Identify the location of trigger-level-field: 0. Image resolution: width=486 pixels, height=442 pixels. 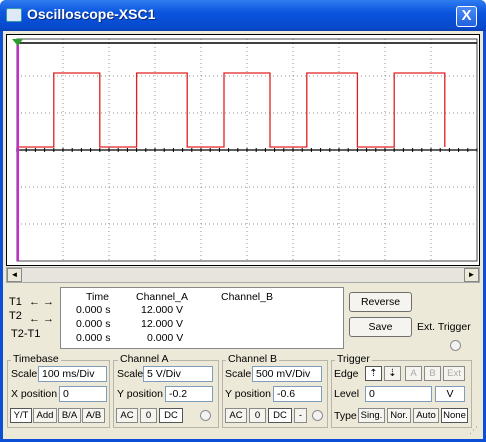
(398, 394).